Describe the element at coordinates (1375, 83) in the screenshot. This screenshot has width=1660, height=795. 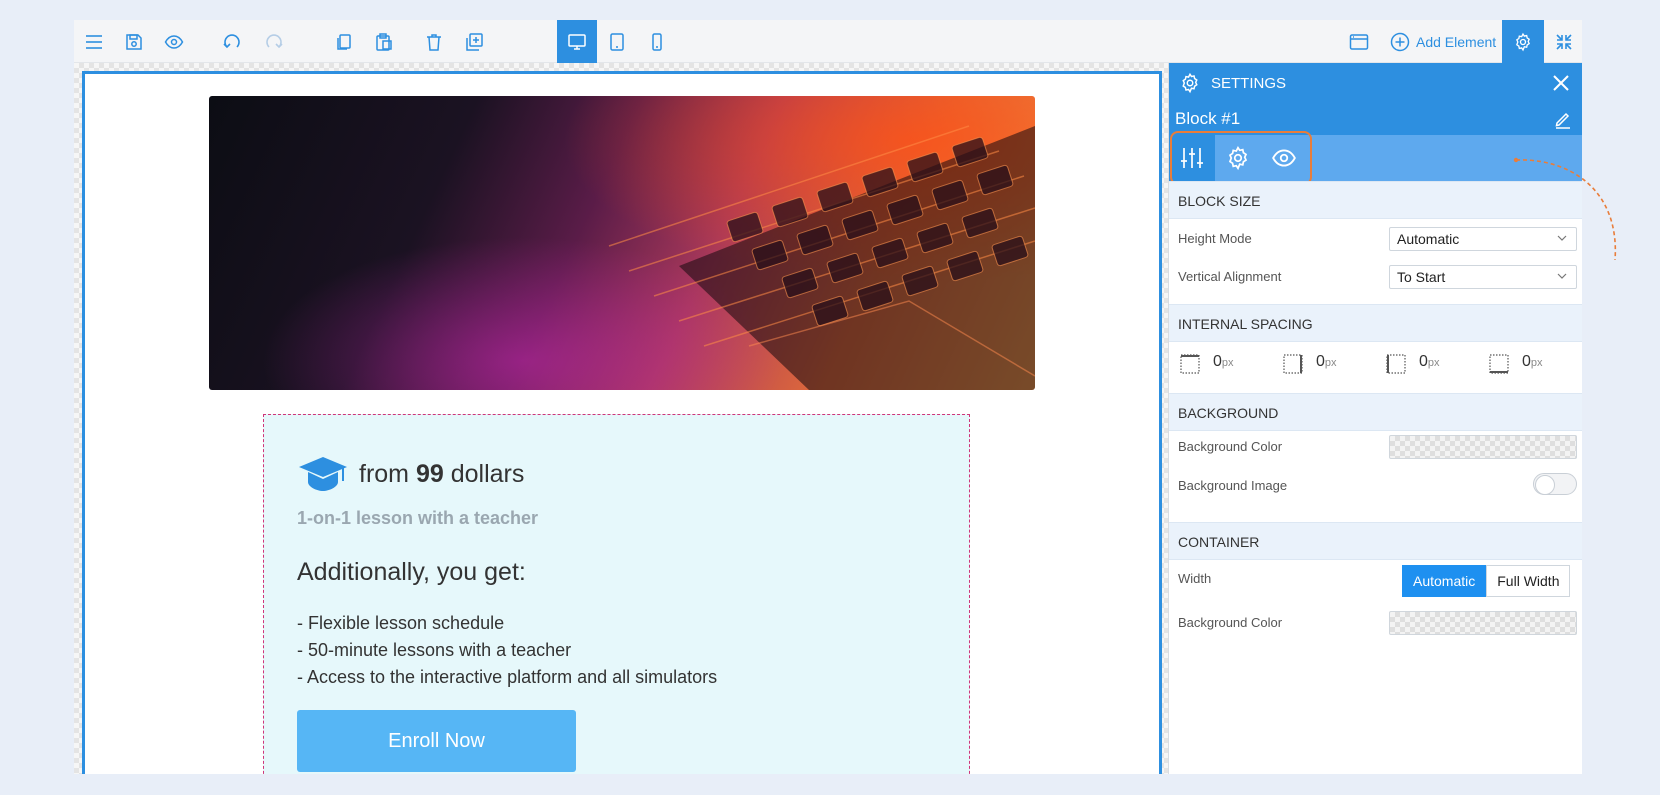
I see `settings-header: SETTINGS` at that location.